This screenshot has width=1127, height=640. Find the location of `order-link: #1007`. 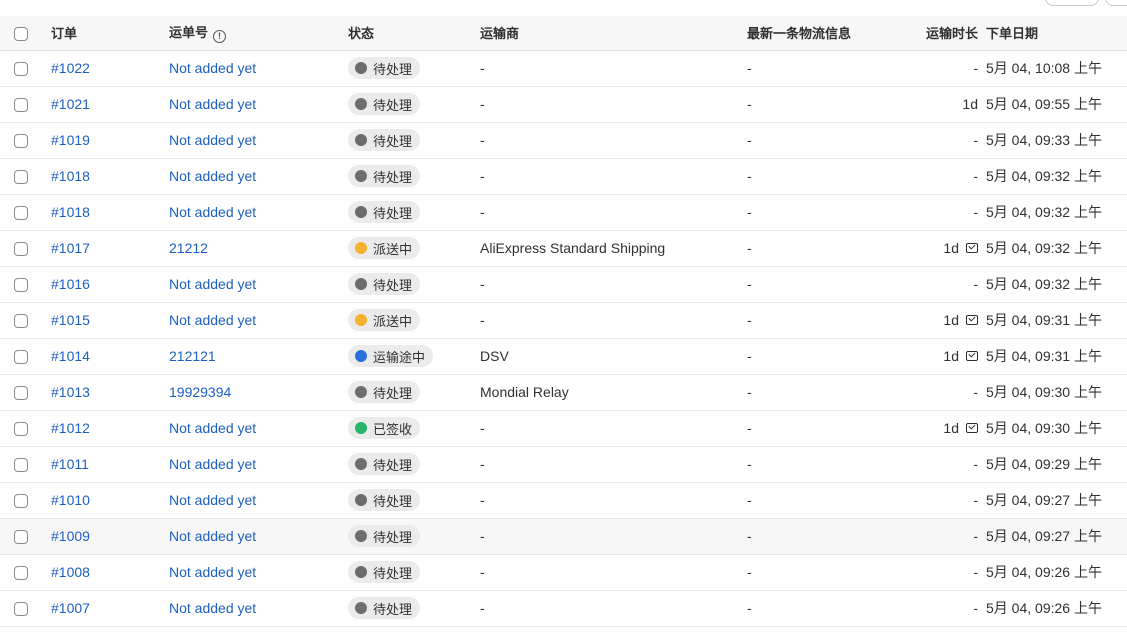

order-link: #1007 is located at coordinates (70, 608).